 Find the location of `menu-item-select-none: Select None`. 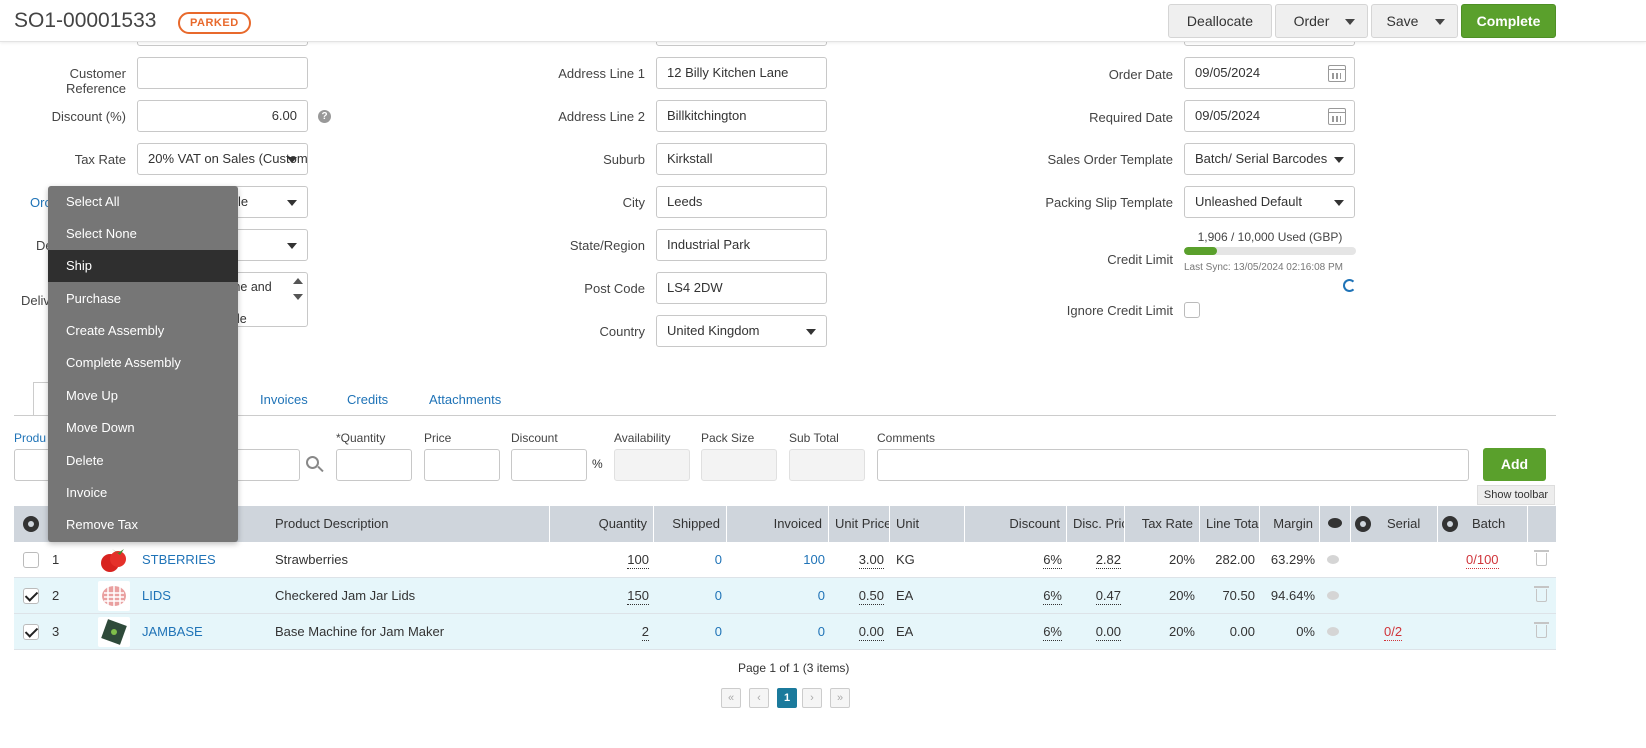

menu-item-select-none: Select None is located at coordinates (143, 234).